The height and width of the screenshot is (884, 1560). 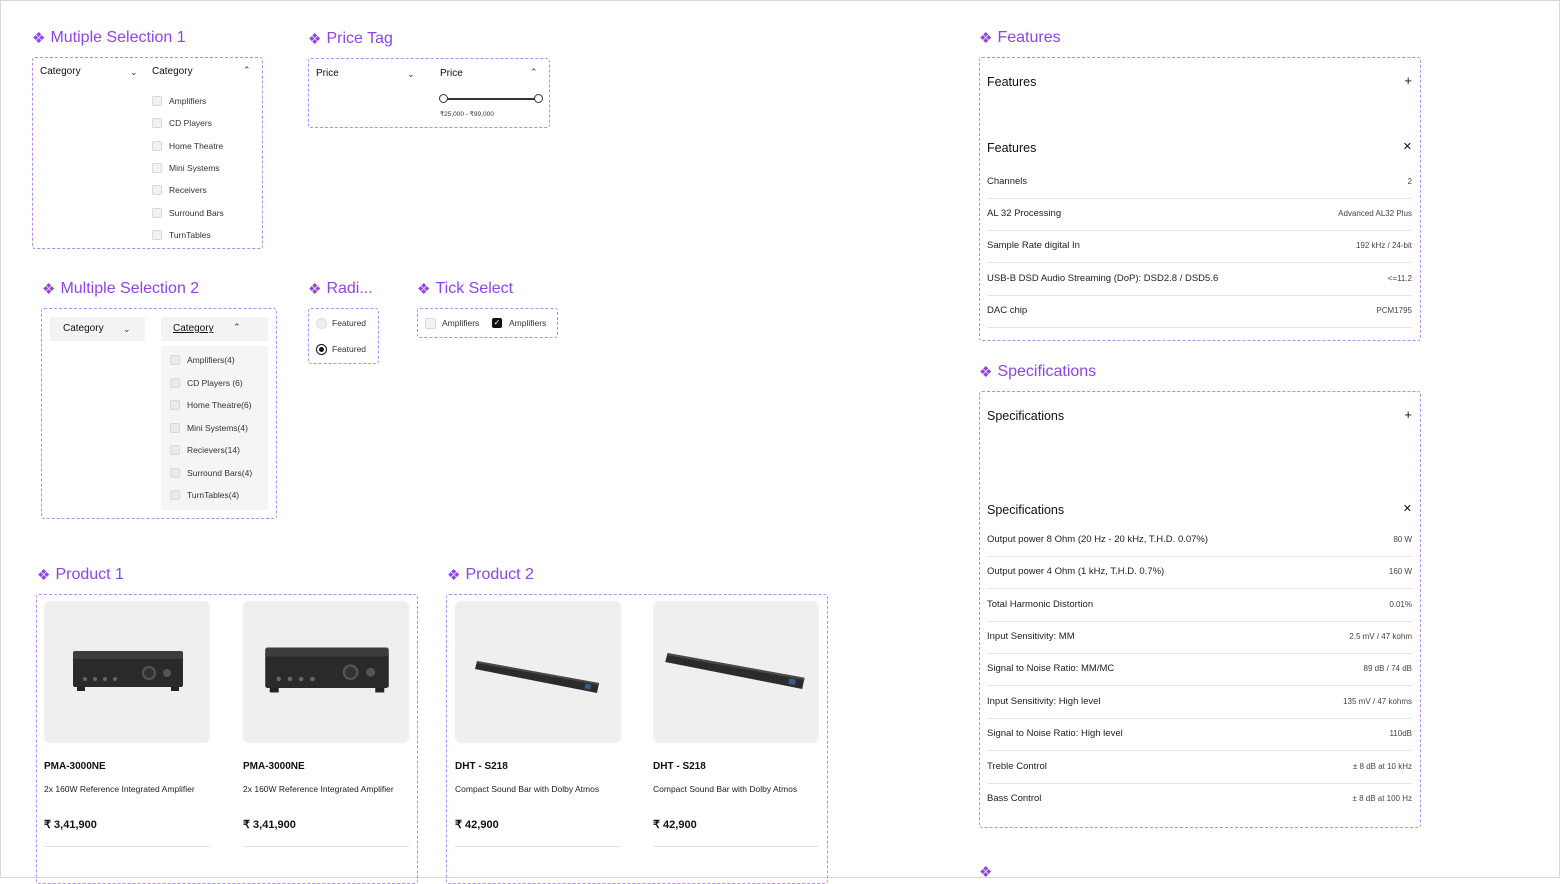 I want to click on row-value: Advanced AL32 Plus, so click(x=1375, y=213).